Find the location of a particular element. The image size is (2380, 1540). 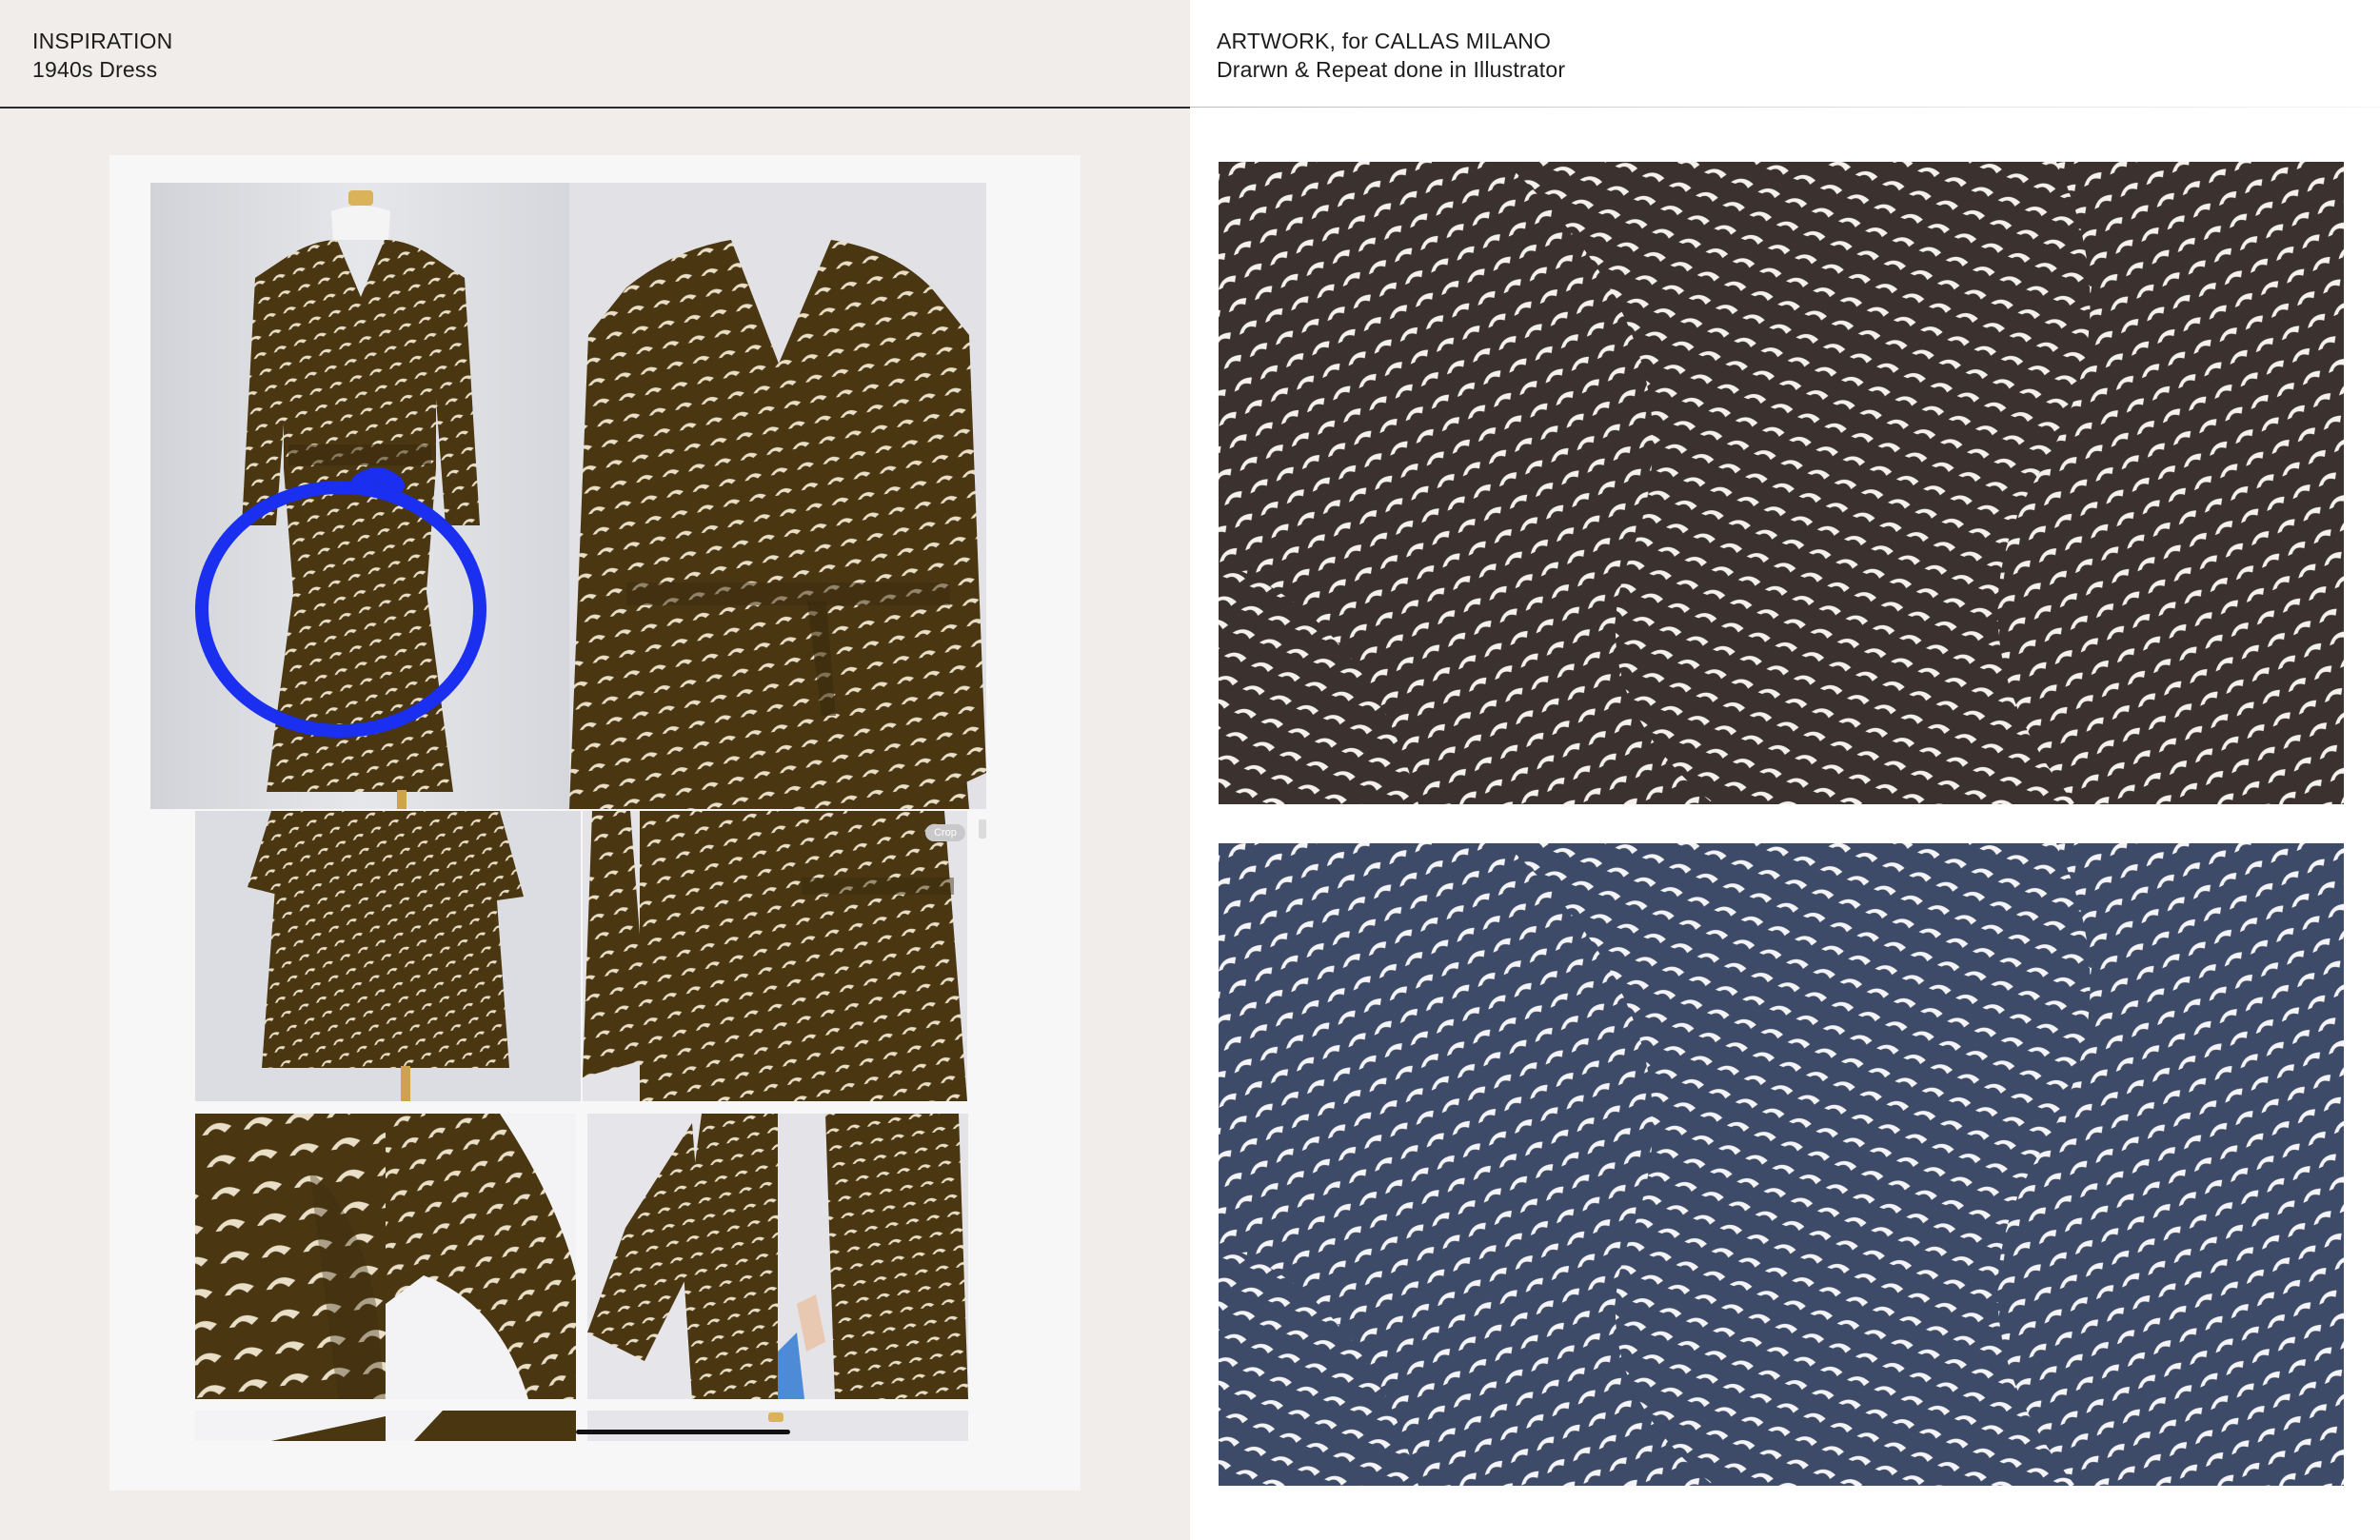

inspiration-subtitle: 1940s Dress is located at coordinates (95, 69).